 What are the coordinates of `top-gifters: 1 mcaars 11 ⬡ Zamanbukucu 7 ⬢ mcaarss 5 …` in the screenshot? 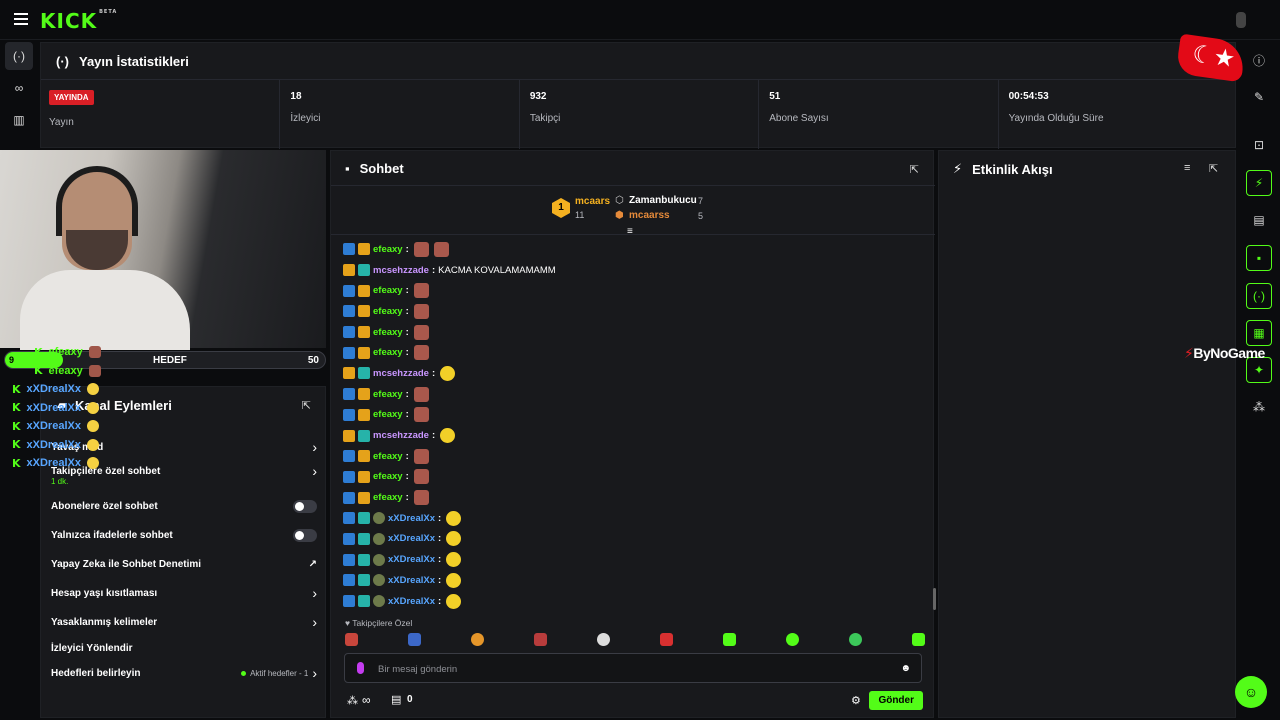 It's located at (633, 211).